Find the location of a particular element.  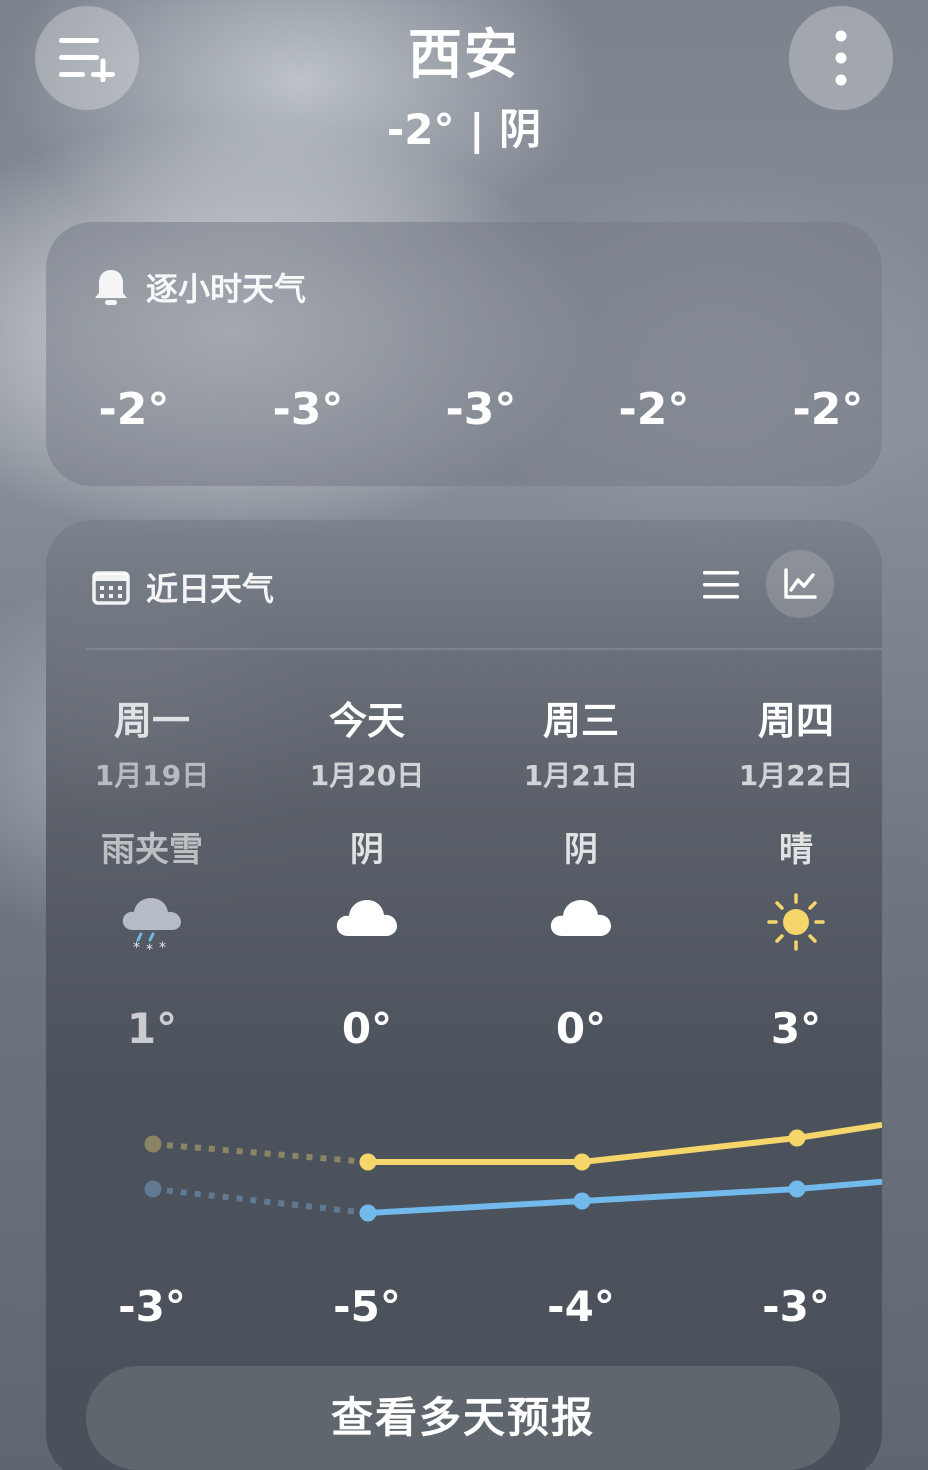

day-name: 周三 is located at coordinates (580, 721).